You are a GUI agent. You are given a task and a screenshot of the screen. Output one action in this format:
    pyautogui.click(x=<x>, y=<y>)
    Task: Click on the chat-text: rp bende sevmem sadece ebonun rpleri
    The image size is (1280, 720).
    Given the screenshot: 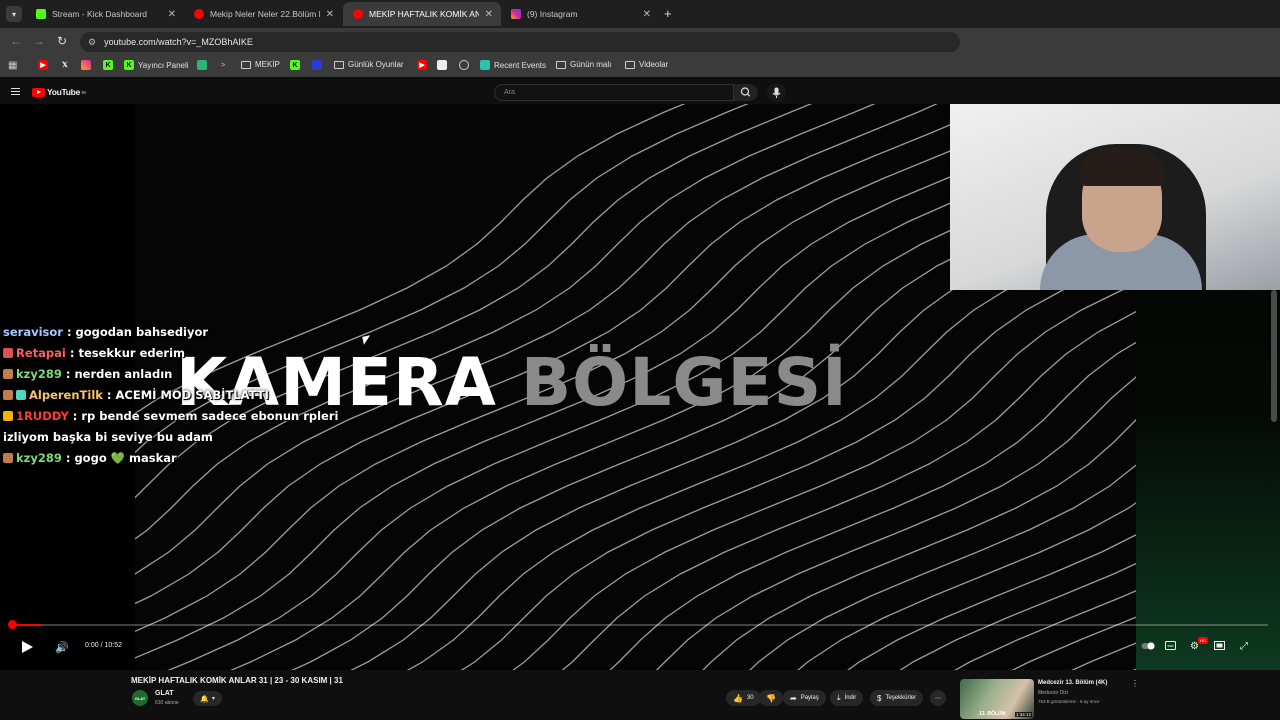 What is the action you would take?
    pyautogui.click(x=210, y=416)
    